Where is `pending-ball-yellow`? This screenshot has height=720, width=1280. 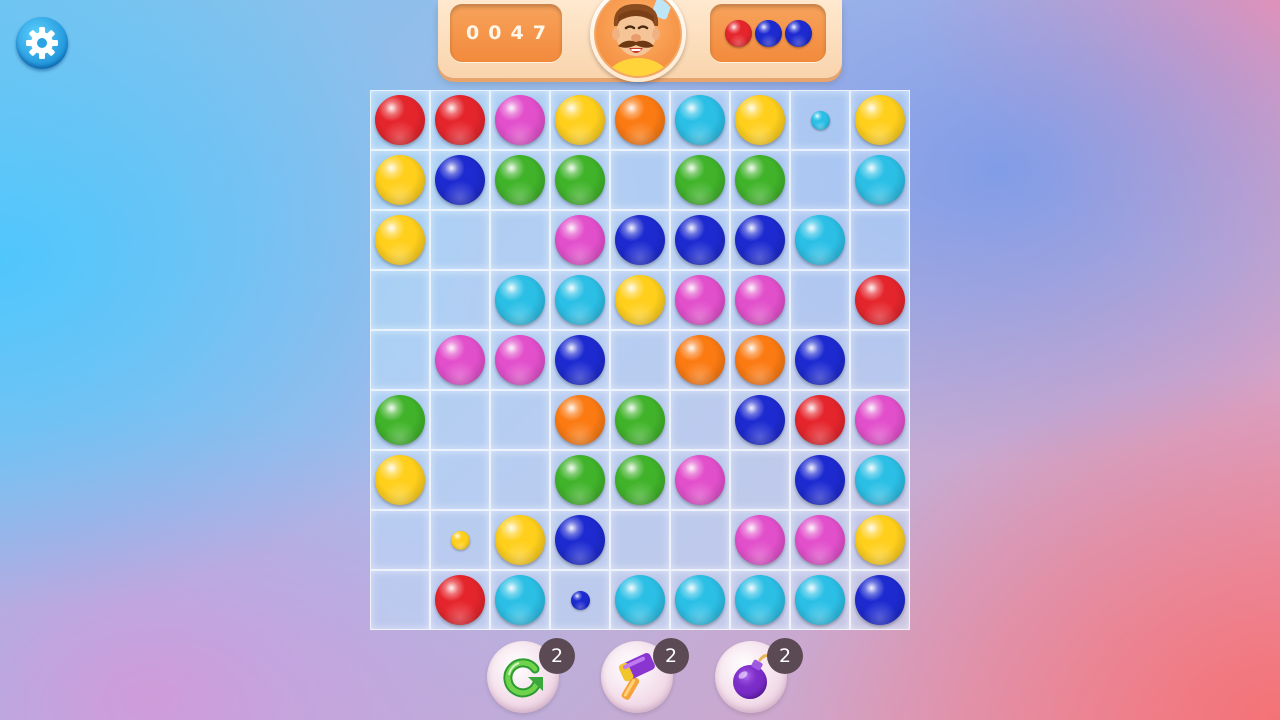
pending-ball-yellow is located at coordinates (460, 540).